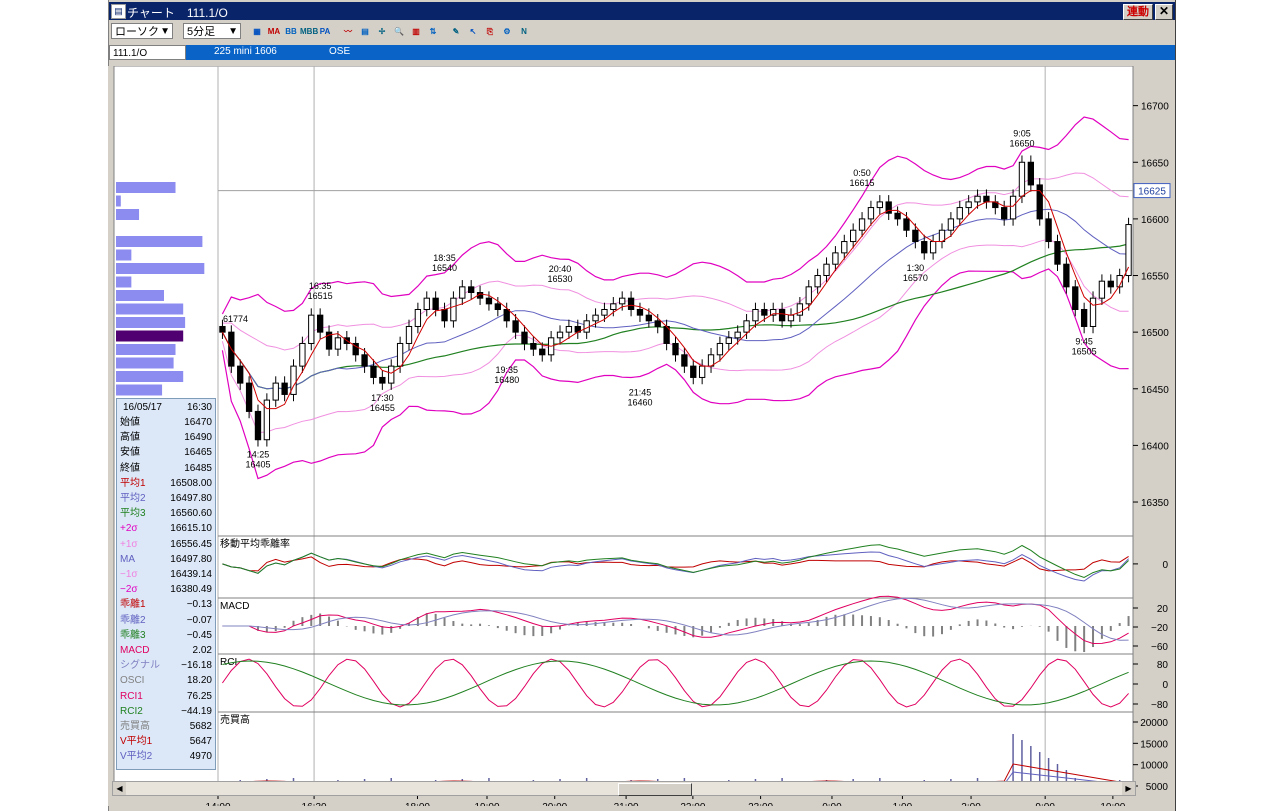 The width and height of the screenshot is (1280, 811). Describe the element at coordinates (506, 370) in the screenshot. I see `annotation-time: 19:35` at that location.